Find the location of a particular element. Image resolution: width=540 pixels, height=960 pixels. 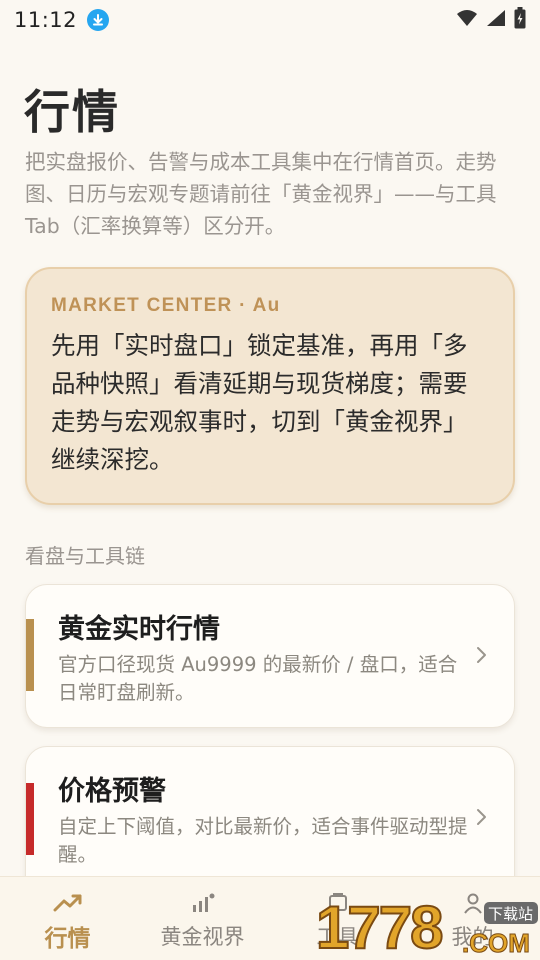

status-bar: 11:12 is located at coordinates (270, 20).